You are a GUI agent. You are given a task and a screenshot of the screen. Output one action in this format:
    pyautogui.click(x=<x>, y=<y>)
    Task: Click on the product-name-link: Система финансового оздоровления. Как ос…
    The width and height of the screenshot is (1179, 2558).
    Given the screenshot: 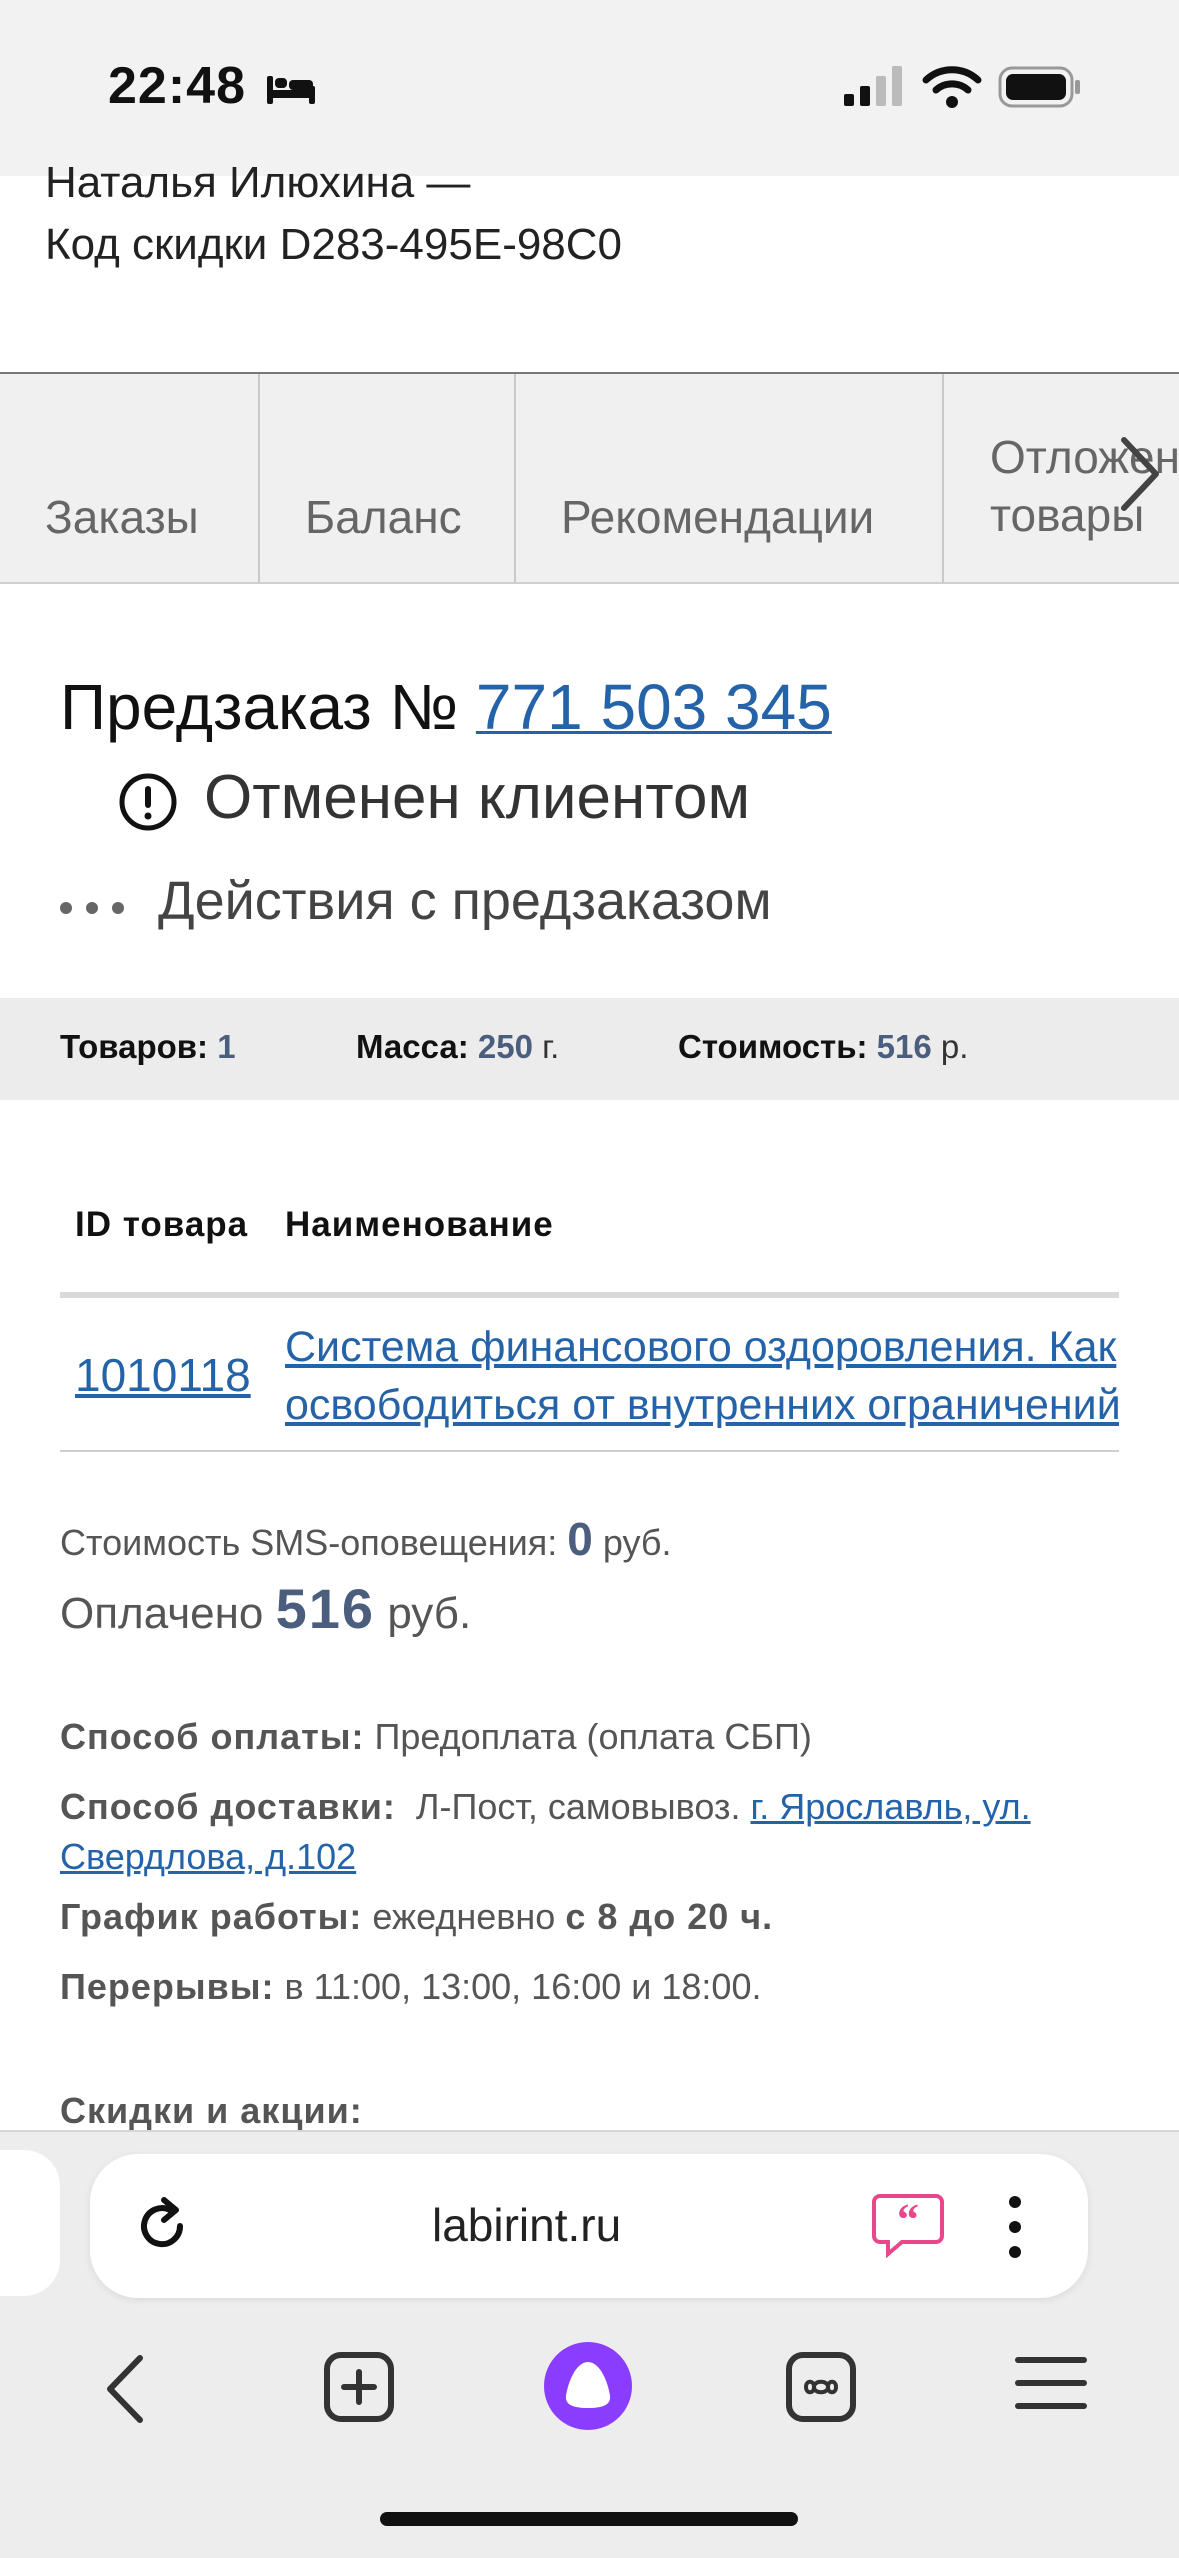 What is the action you would take?
    pyautogui.click(x=702, y=1378)
    